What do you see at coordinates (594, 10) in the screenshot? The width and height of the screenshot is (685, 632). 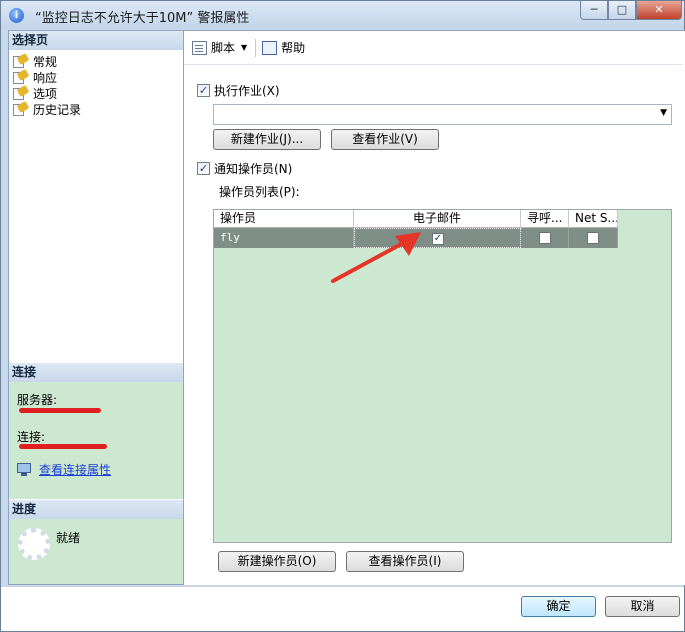 I see `minimize-button: ─` at bounding box center [594, 10].